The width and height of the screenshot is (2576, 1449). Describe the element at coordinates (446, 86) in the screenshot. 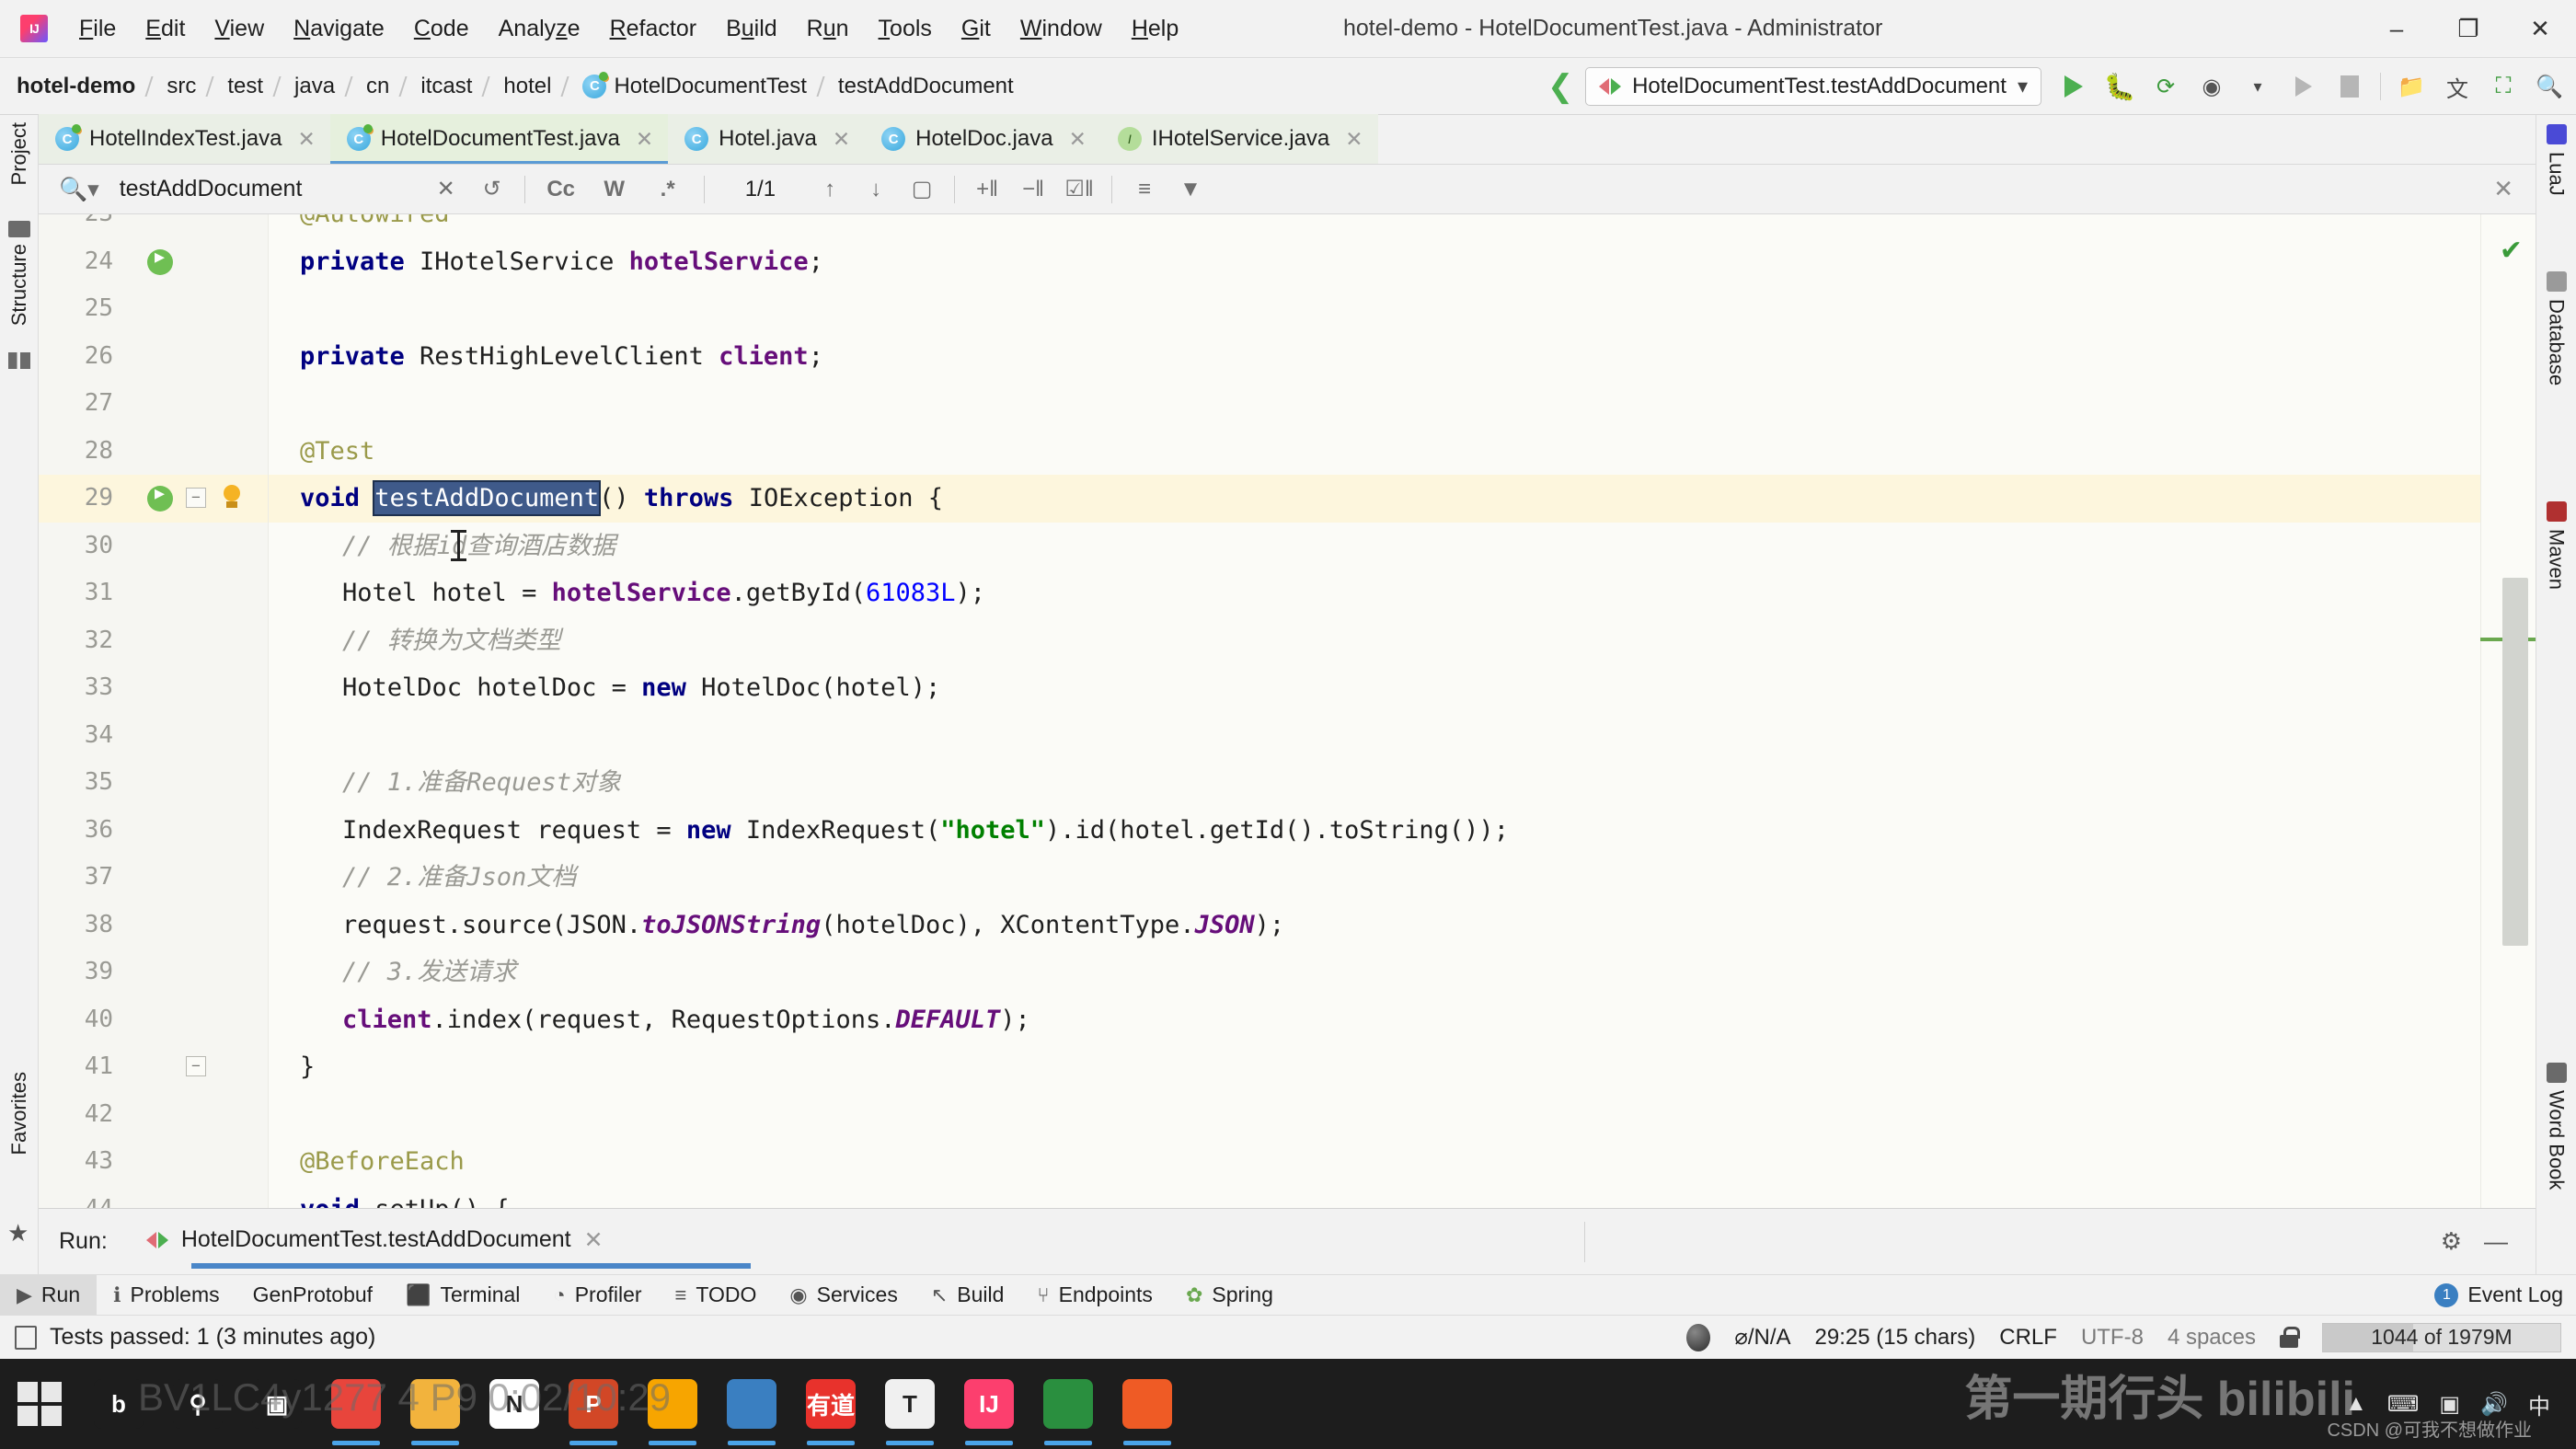

I see `breadcrumb-item-itcast: itcast` at that location.